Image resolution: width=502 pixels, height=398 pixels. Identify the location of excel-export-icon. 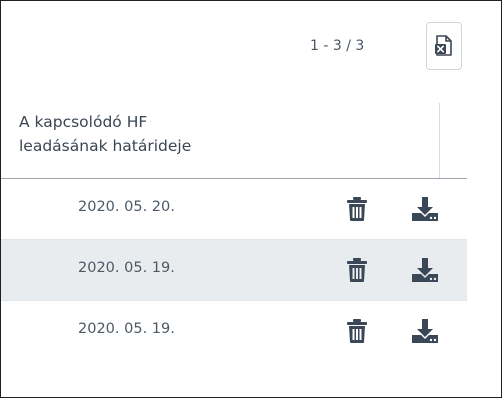
(443, 45).